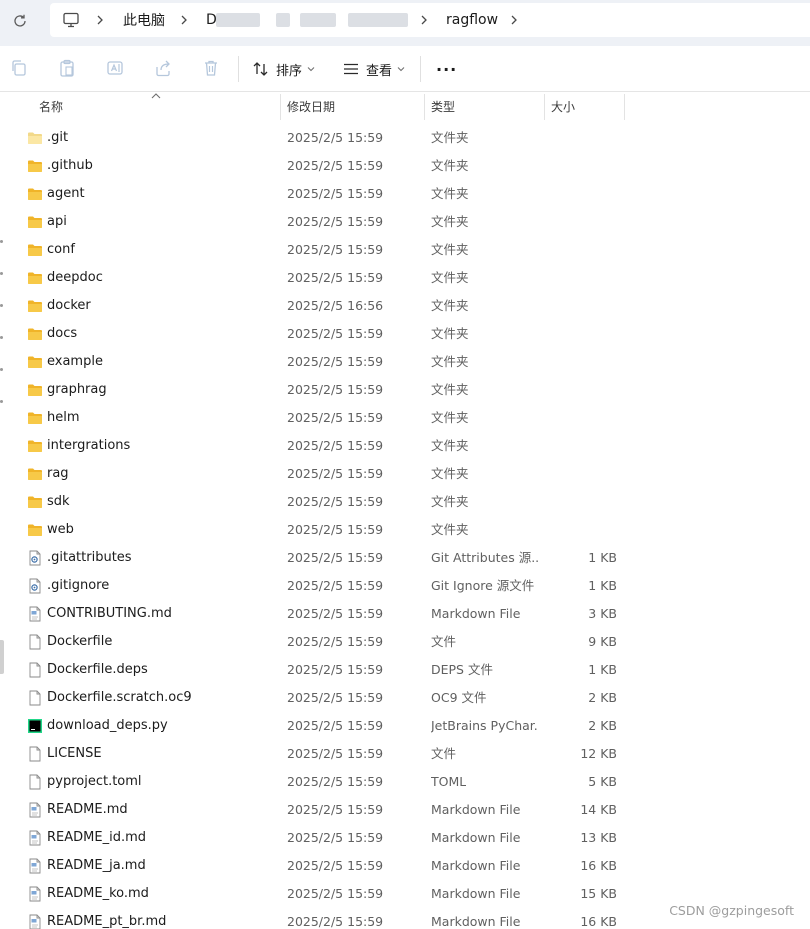 The width and height of the screenshot is (810, 929). What do you see at coordinates (405, 362) in the screenshot?
I see `file-row: example 2025/2/5 15:59 文件夹` at bounding box center [405, 362].